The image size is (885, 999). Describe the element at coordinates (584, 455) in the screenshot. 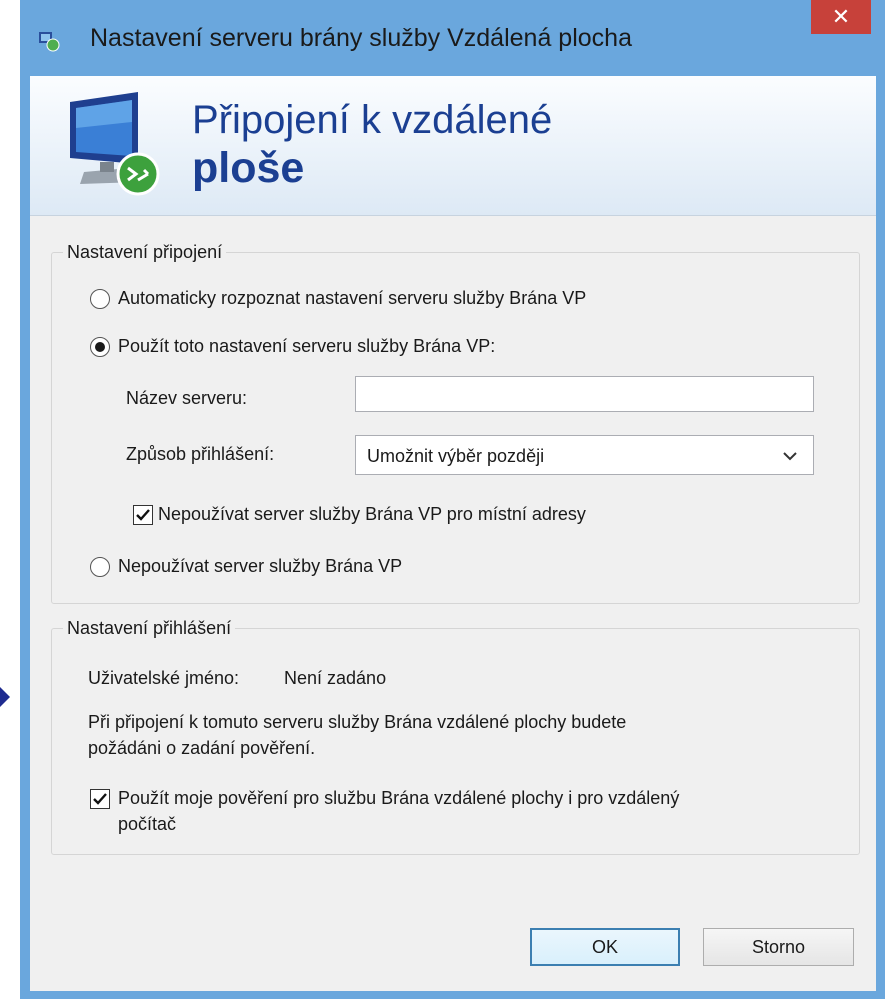

I see `logon-method-select: Umožnit výběr později` at that location.